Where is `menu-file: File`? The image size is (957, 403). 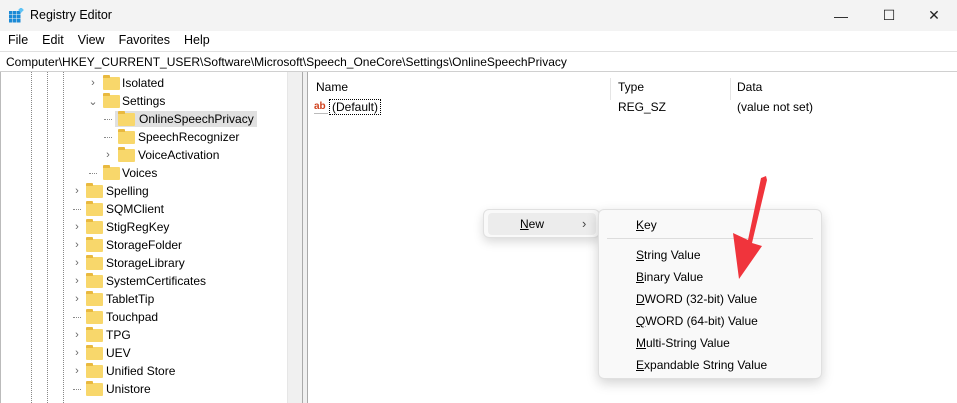 menu-file: File is located at coordinates (21, 41).